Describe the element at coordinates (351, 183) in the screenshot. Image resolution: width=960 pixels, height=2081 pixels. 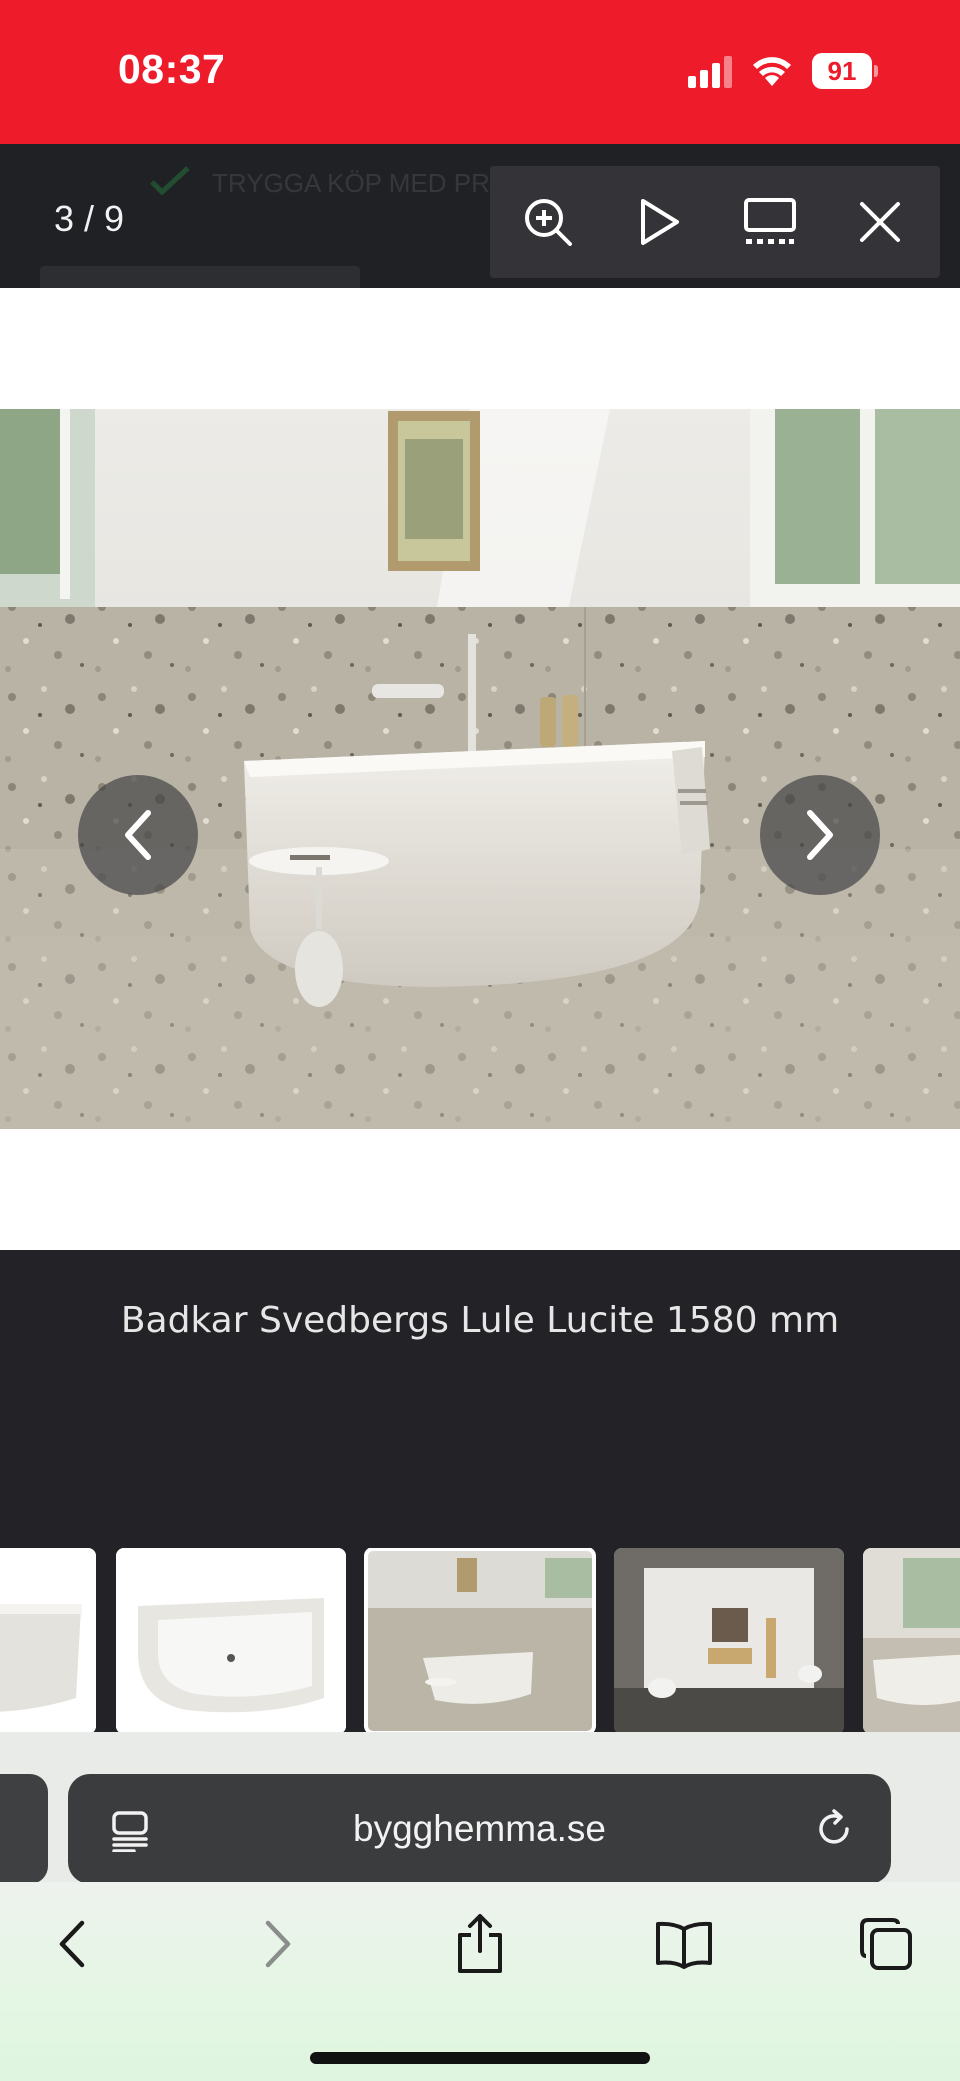
I see `underlying-page-banner: TRYGGA KÖP MED PR` at that location.